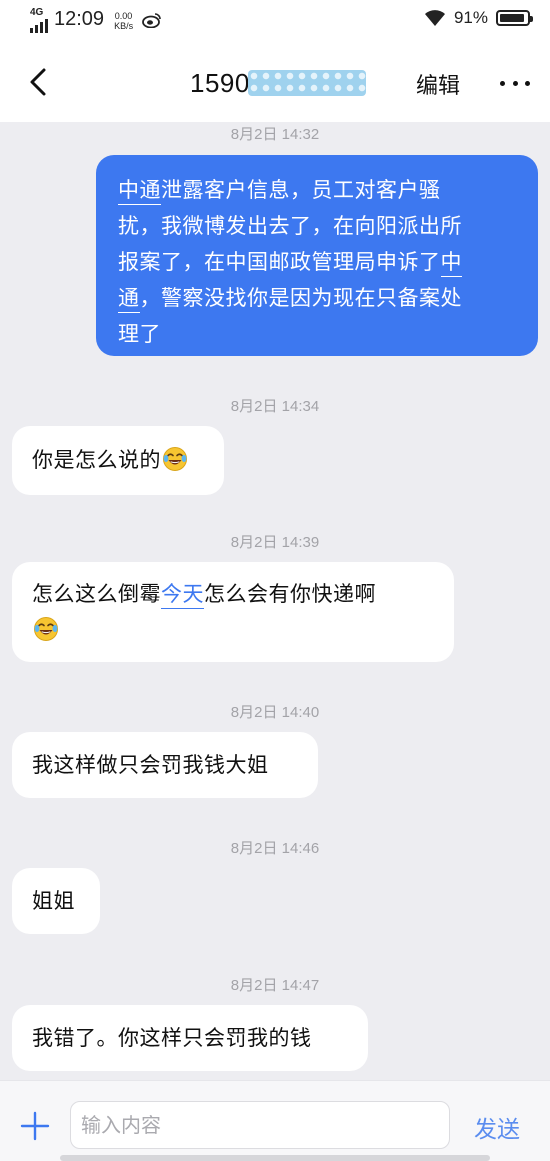 This screenshot has height=1161, width=550. What do you see at coordinates (123, 16) in the screenshot?
I see `speed-value: 0.00` at bounding box center [123, 16].